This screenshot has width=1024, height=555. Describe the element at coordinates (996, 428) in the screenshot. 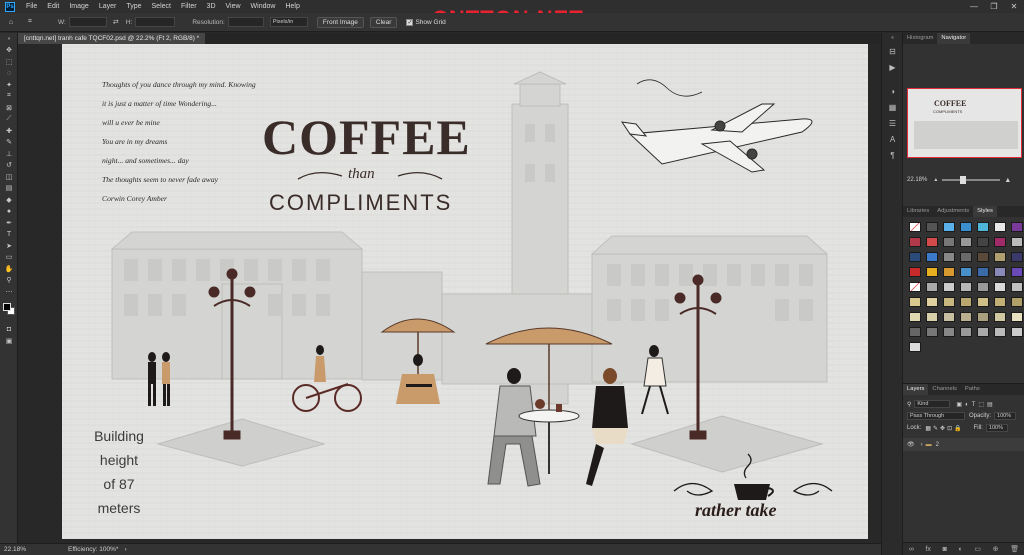

I see `fill-input: 100%` at that location.